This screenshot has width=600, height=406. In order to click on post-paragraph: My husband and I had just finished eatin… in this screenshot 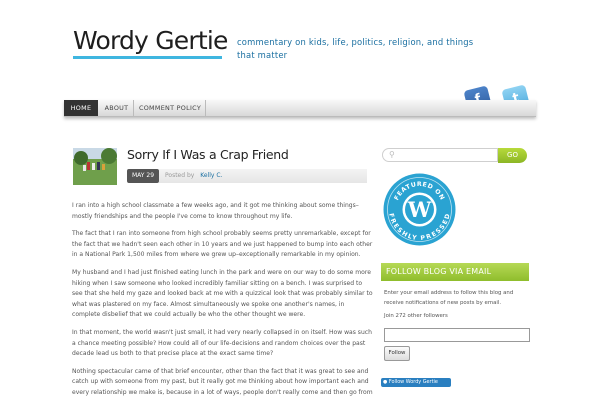, I will do `click(222, 293)`.